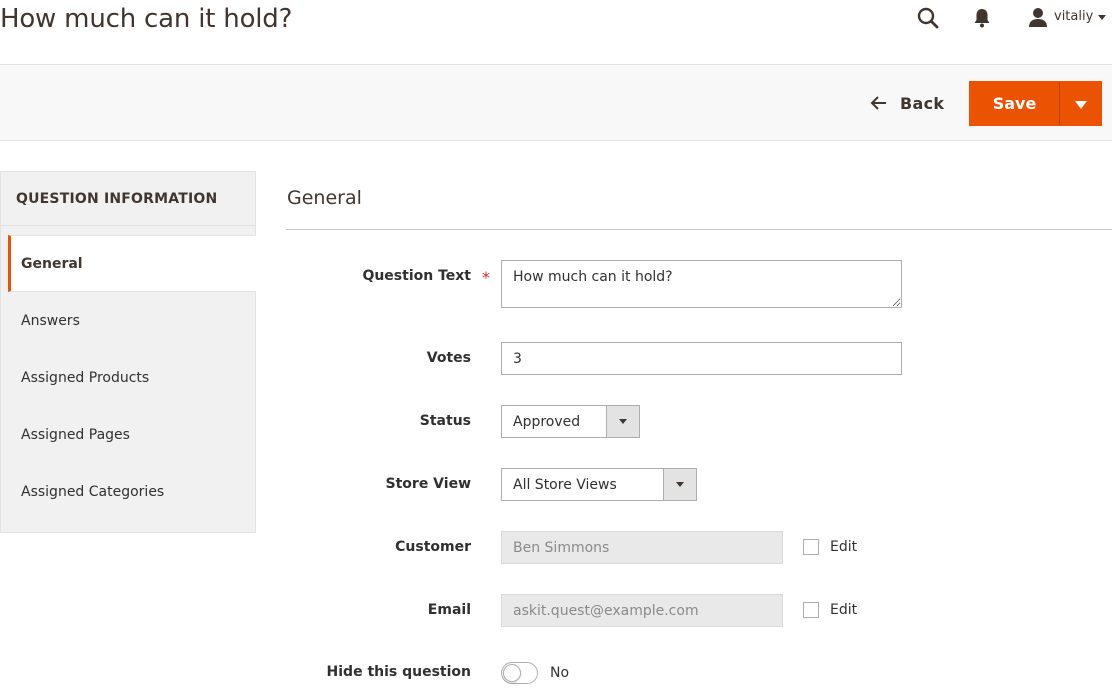  What do you see at coordinates (982, 18) in the screenshot?
I see `bell-icon` at bounding box center [982, 18].